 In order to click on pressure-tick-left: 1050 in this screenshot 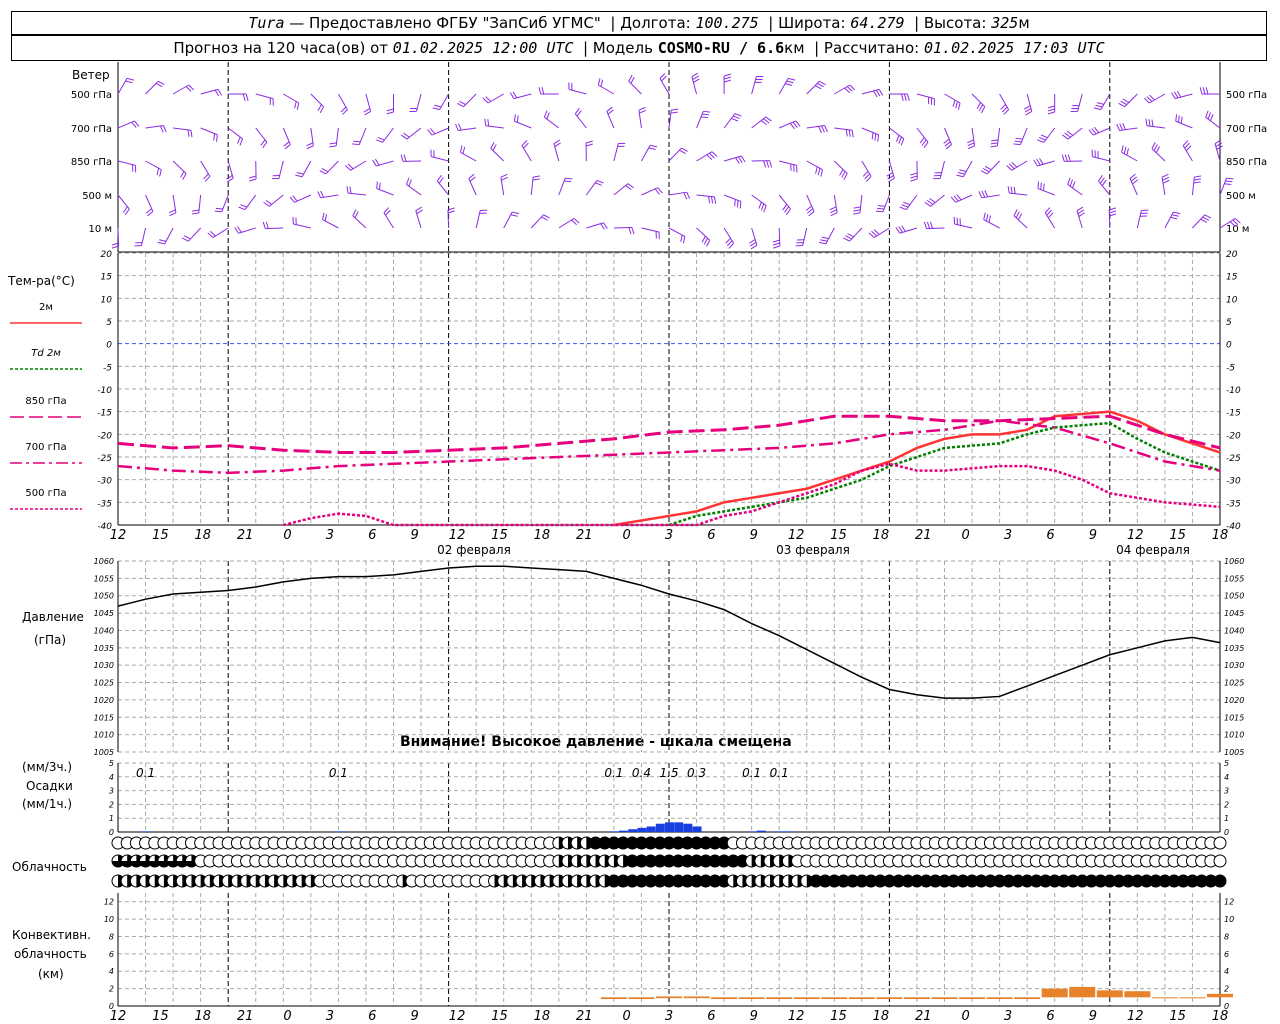, I will do `click(104, 596)`.